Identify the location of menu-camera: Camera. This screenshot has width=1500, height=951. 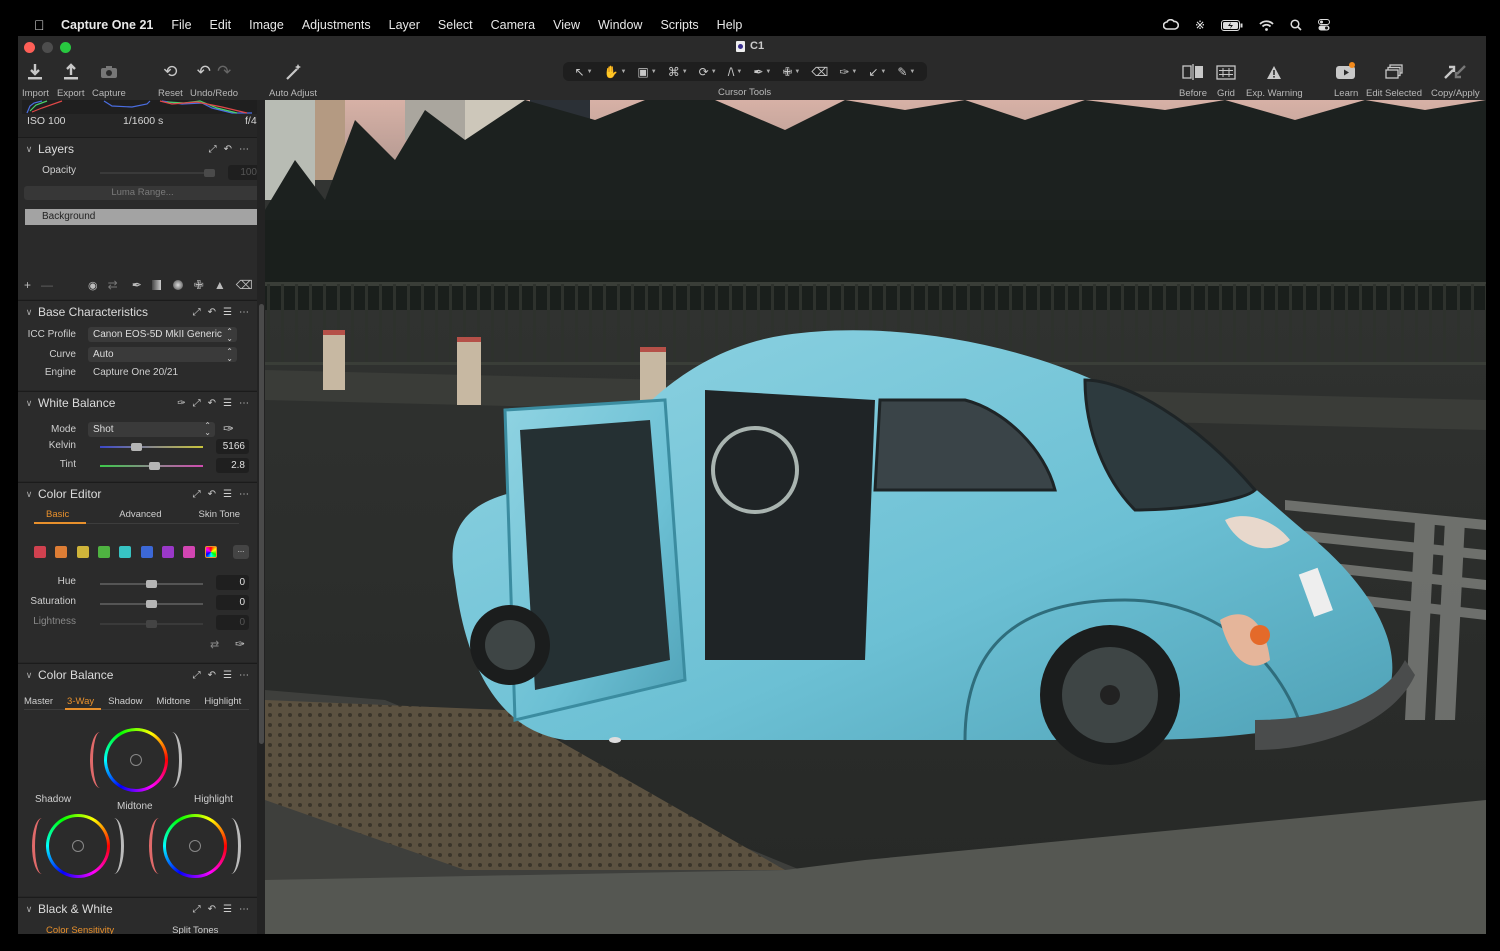
(513, 25).